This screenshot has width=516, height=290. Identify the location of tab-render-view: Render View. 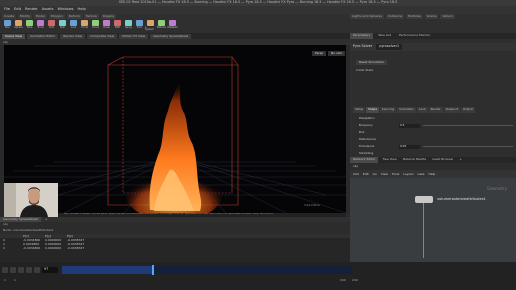
(73, 36).